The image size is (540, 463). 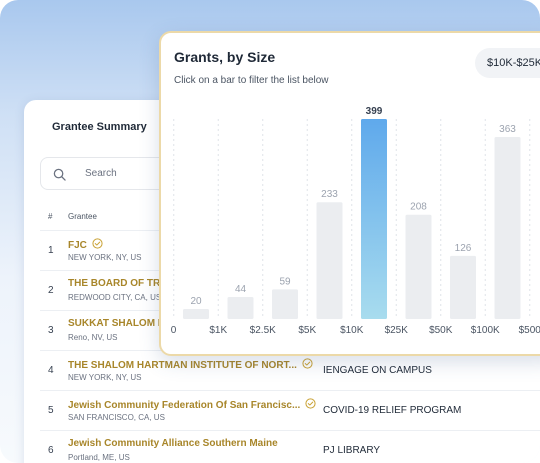 I want to click on x-tick-label: $1K, so click(x=218, y=330).